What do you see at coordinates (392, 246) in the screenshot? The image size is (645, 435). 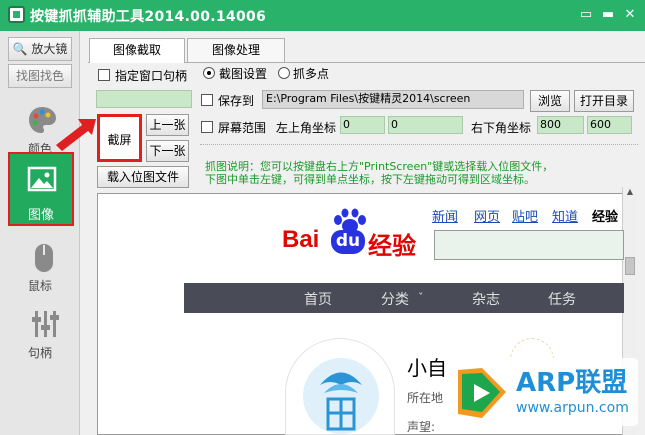 I see `baidu-logo-jingyan: 经验` at bounding box center [392, 246].